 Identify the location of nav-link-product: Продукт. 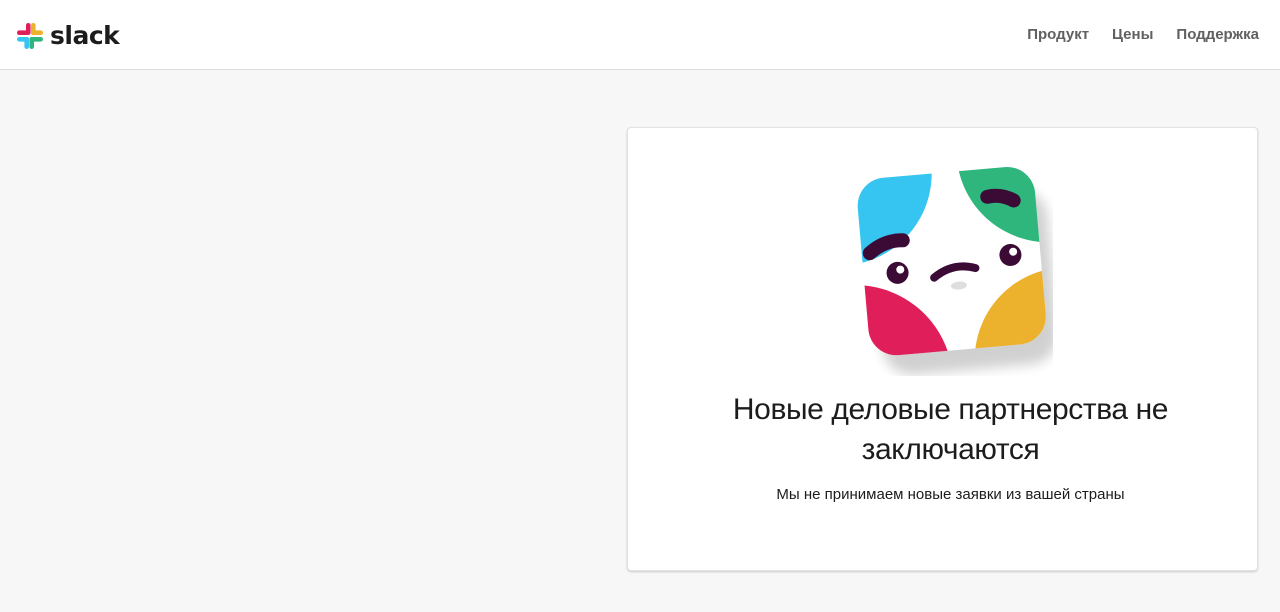
(1058, 35).